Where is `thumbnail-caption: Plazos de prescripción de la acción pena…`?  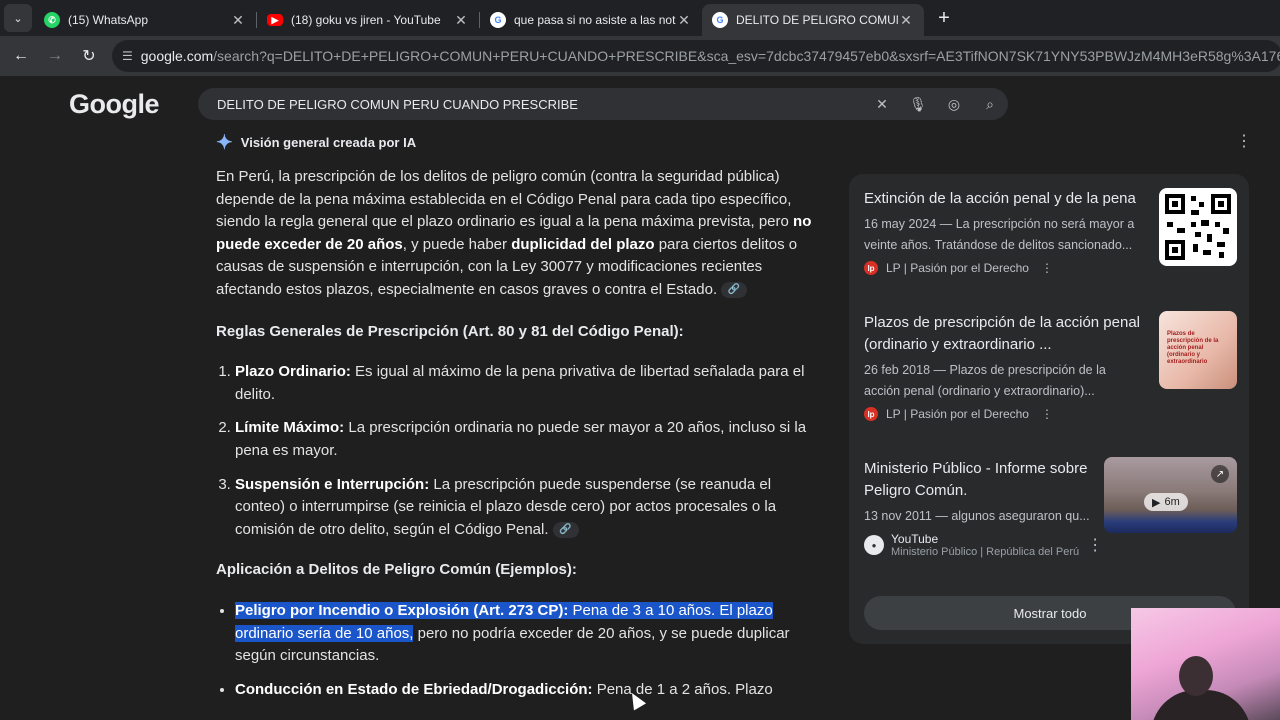 thumbnail-caption: Plazos de prescripción de la acción pena… is located at coordinates (1193, 348).